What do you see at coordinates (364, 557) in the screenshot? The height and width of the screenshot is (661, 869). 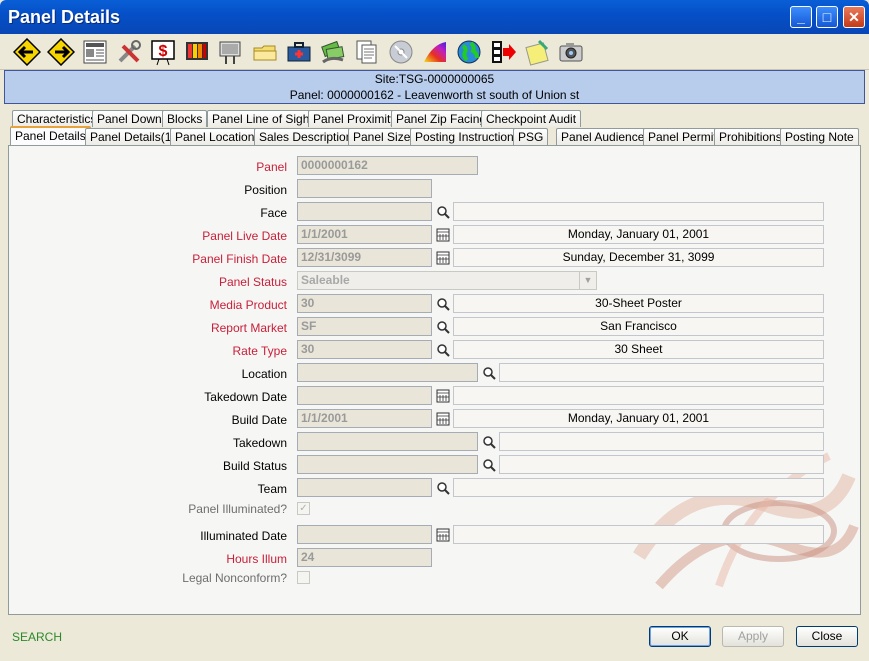 I see `hours-illum-field: 24` at bounding box center [364, 557].